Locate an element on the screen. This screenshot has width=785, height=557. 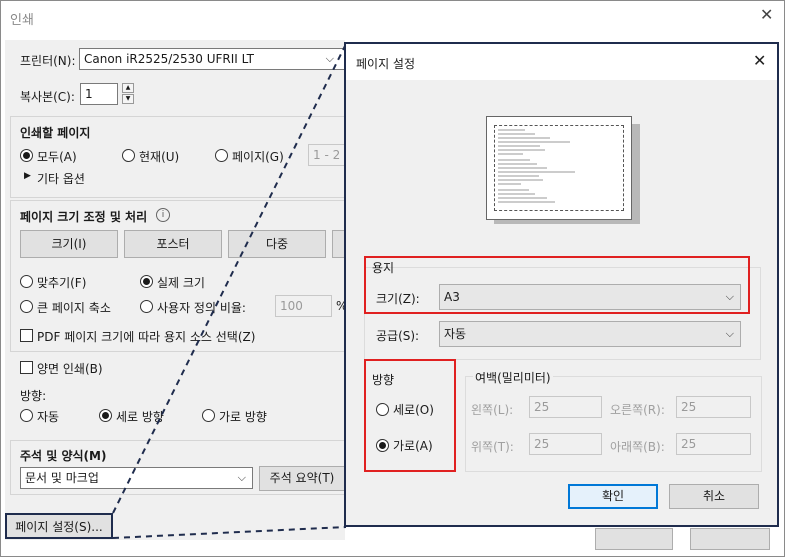
paper-source-select: 자동 ⌵ is located at coordinates (590, 334).